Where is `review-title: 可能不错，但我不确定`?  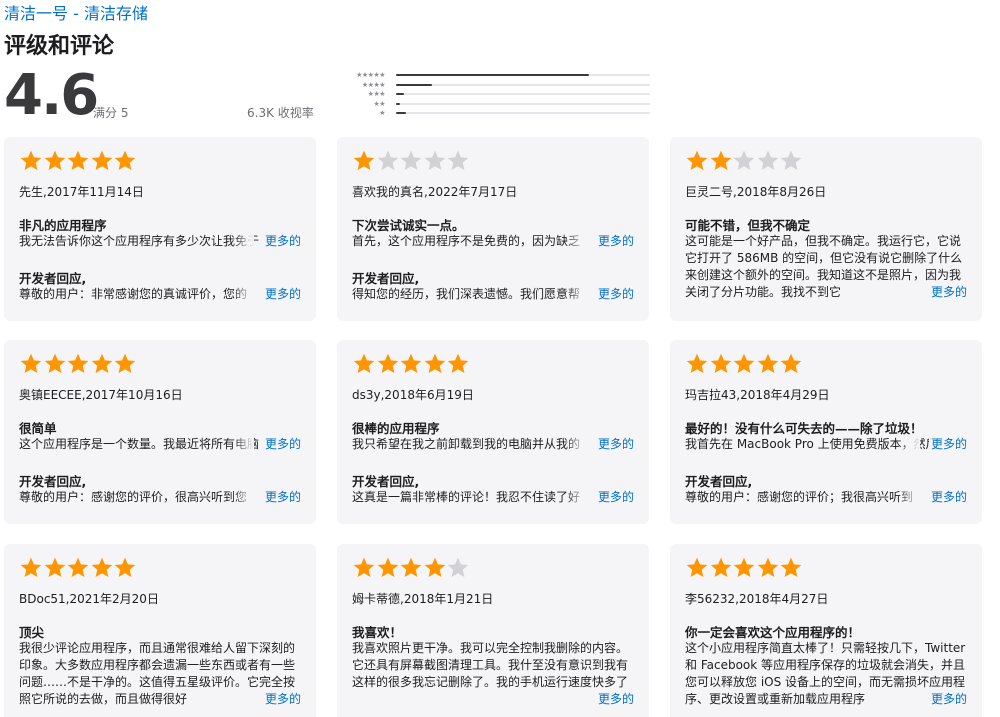 review-title: 可能不错，但我不确定 is located at coordinates (748, 225).